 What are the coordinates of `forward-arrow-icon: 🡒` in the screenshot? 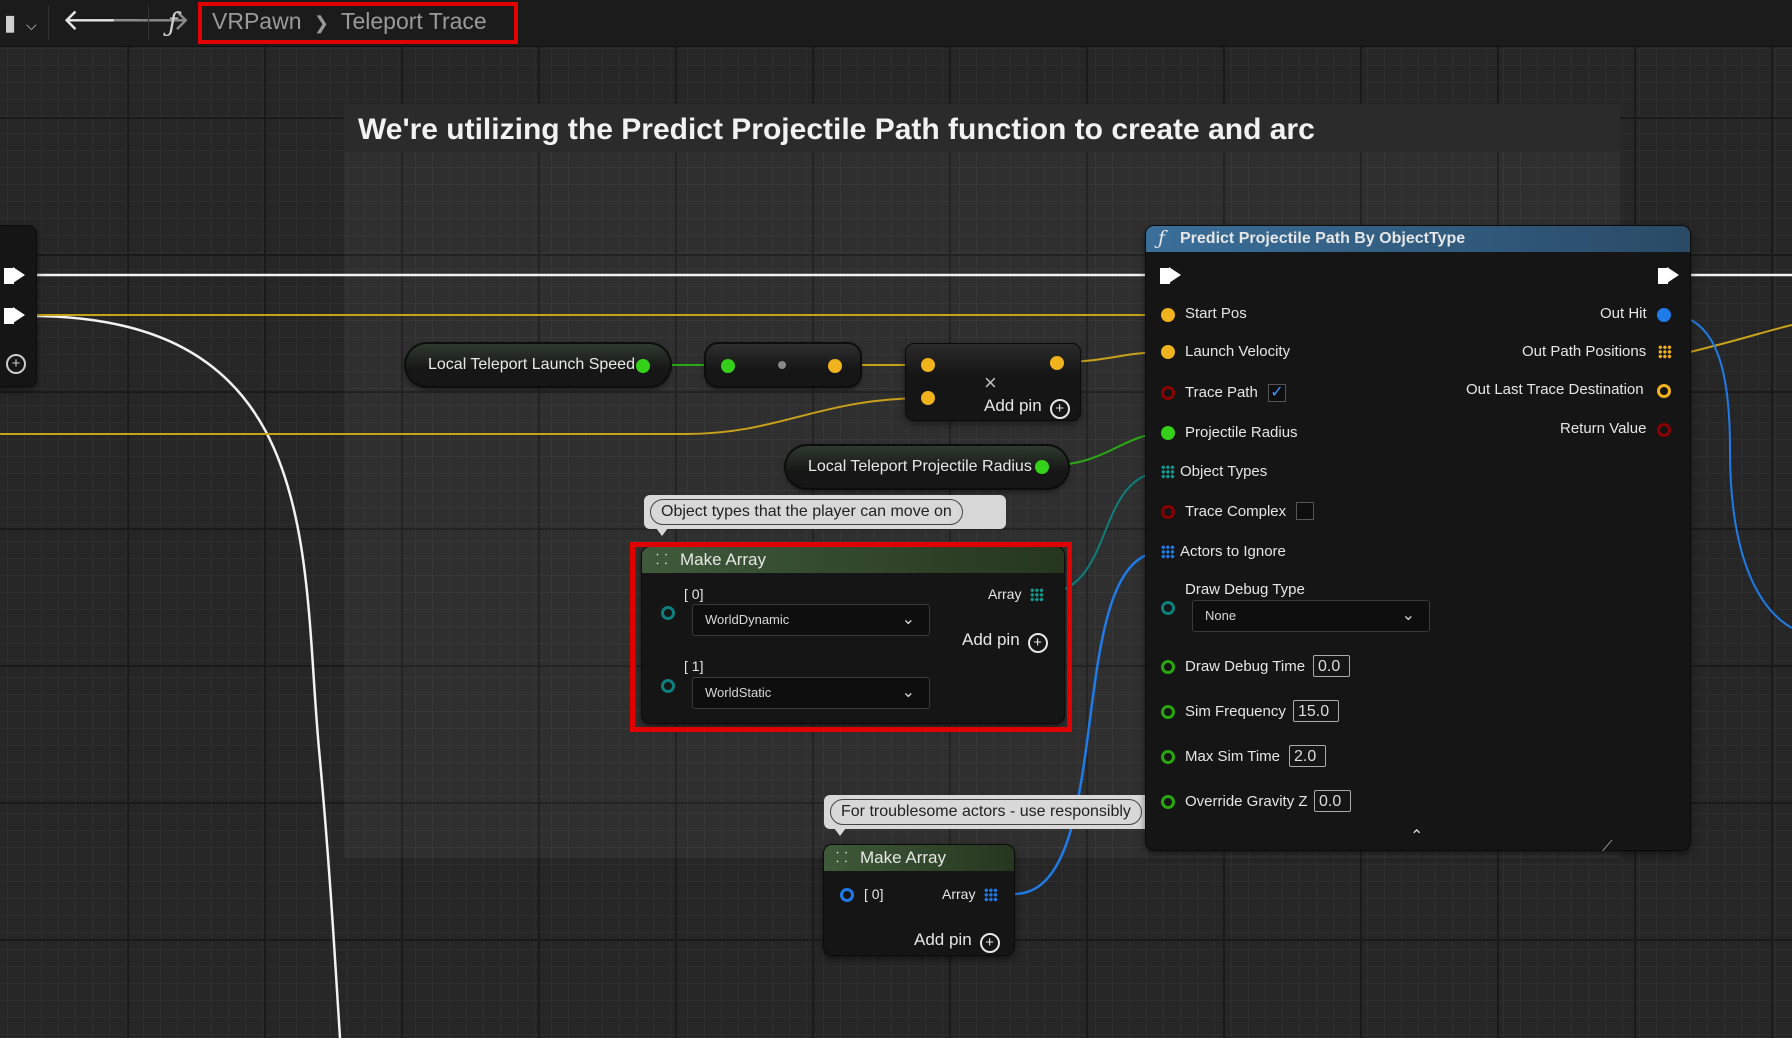 It's located at (150, 22).